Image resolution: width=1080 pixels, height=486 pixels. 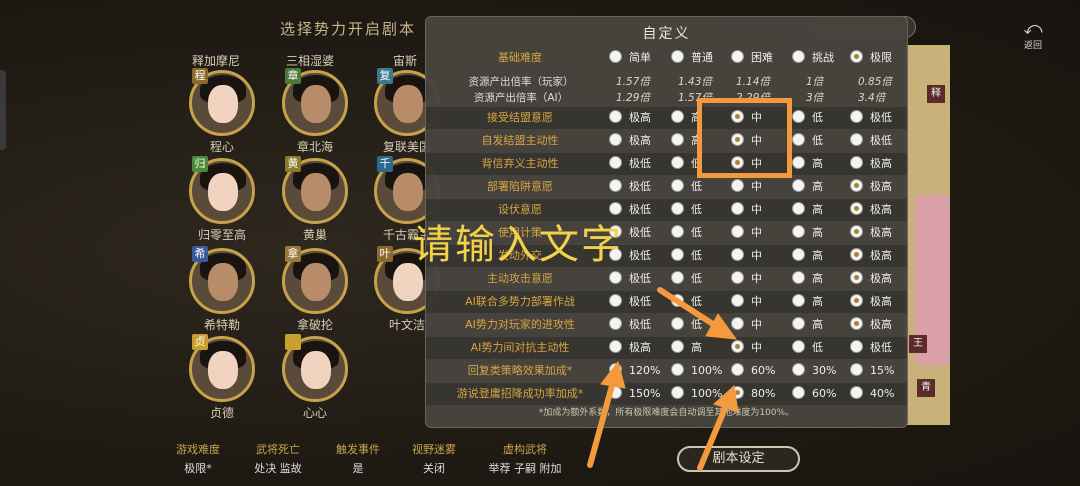 I want to click on radio-option: 挑战, so click(x=813, y=58).